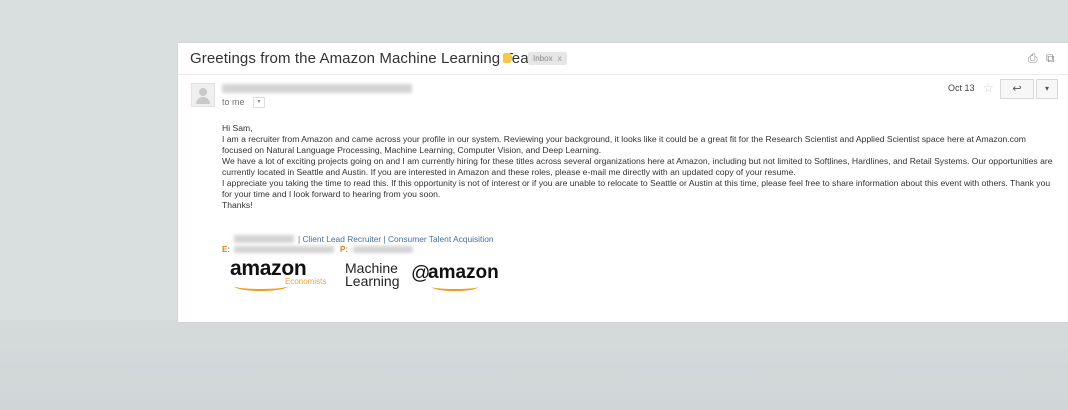 The height and width of the screenshot is (410, 1068). I want to click on recipient-details-dropdown-icon: ▾, so click(259, 102).